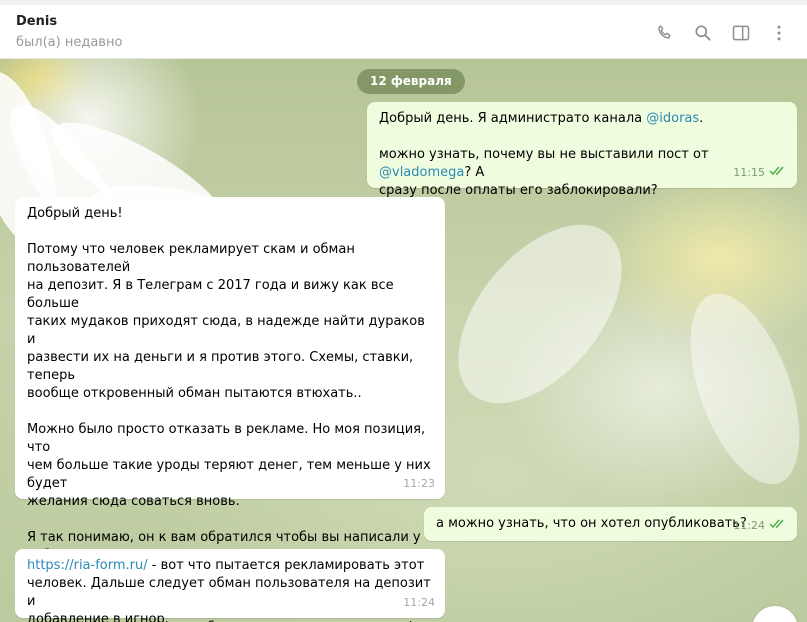 The height and width of the screenshot is (622, 807). What do you see at coordinates (403, 29) in the screenshot?
I see `chat-header: Denis был(а) недавно` at bounding box center [403, 29].